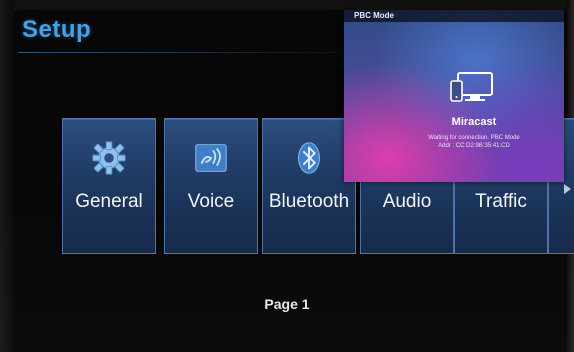 This screenshot has height=352, width=574. Describe the element at coordinates (309, 158) in the screenshot. I see `bluetooth-icon` at that location.